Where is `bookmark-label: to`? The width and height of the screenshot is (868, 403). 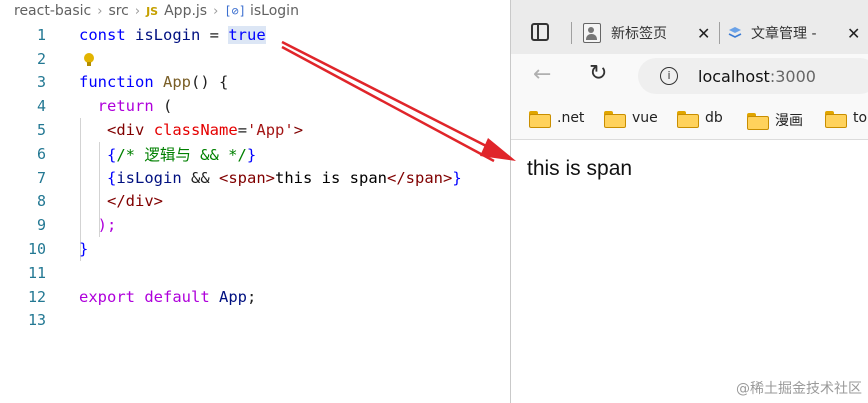
bookmark-label: to is located at coordinates (860, 118).